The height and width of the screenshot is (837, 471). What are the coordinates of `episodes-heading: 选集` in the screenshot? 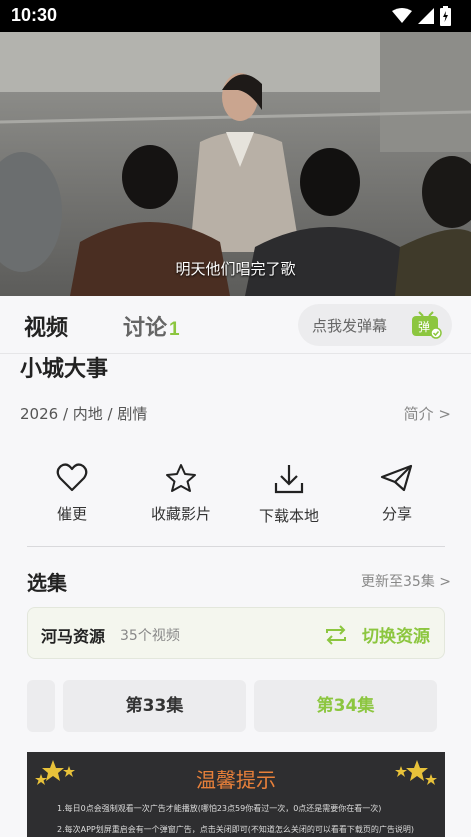 It's located at (47, 583).